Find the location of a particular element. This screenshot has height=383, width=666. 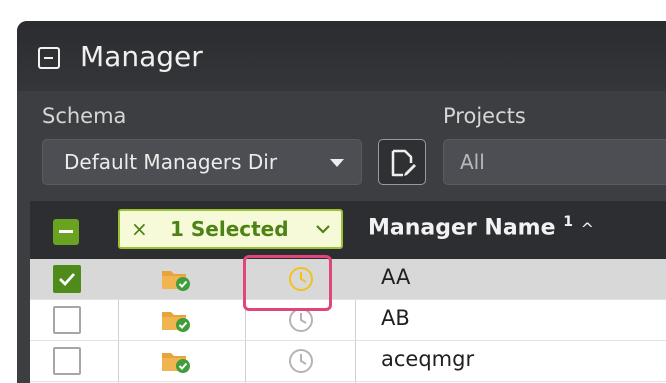

table-row: AB is located at coordinates (348, 320).